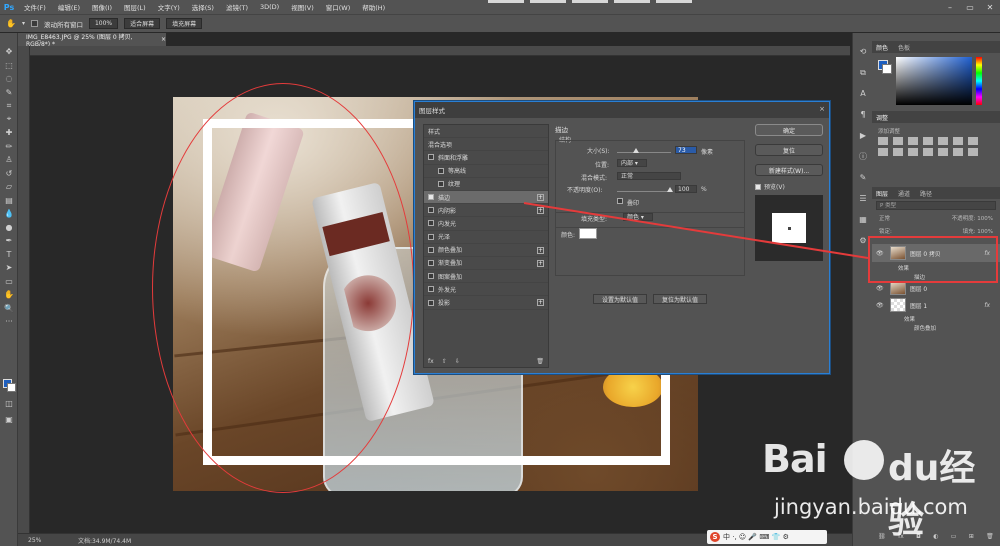  I want to click on tab-color: 颜色, so click(882, 47).